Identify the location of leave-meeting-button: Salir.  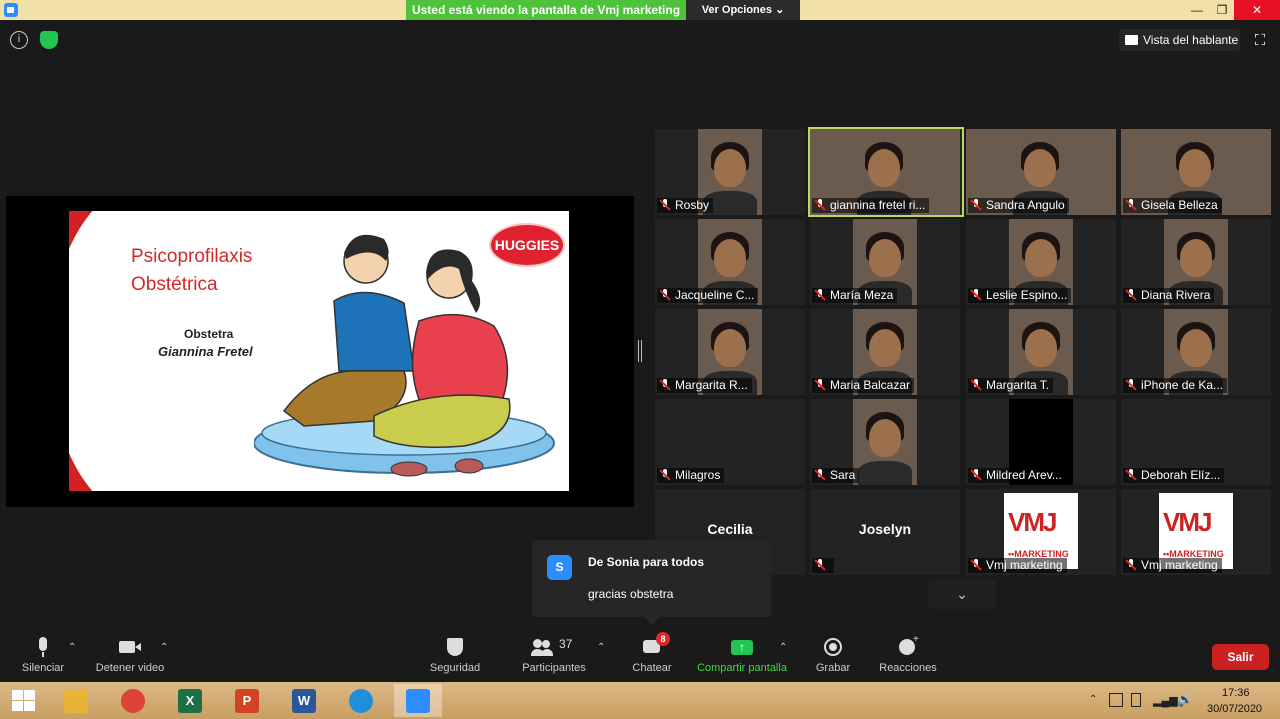
(1240, 657).